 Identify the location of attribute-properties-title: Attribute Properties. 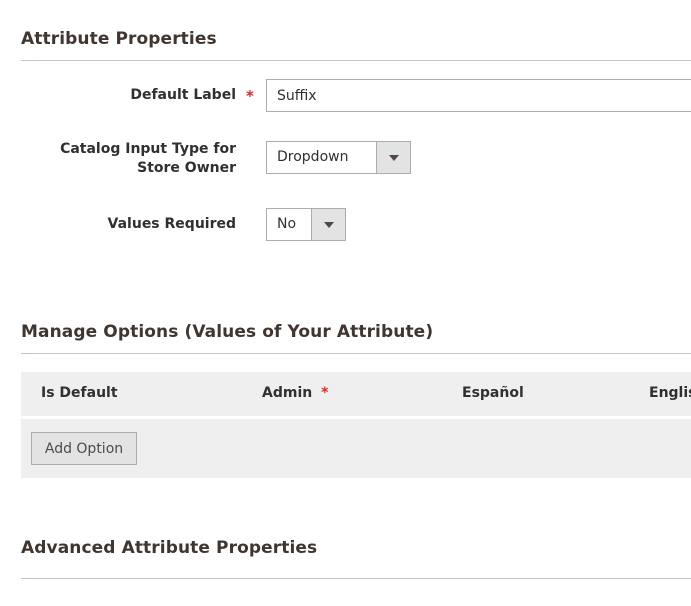
(119, 39).